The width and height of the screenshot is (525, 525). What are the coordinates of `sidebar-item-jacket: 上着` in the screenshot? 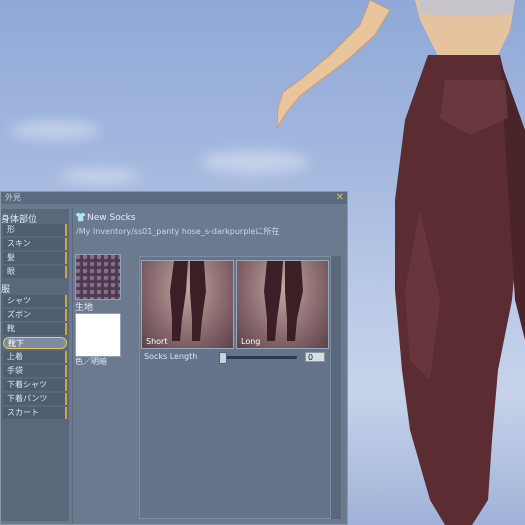 It's located at (35, 357).